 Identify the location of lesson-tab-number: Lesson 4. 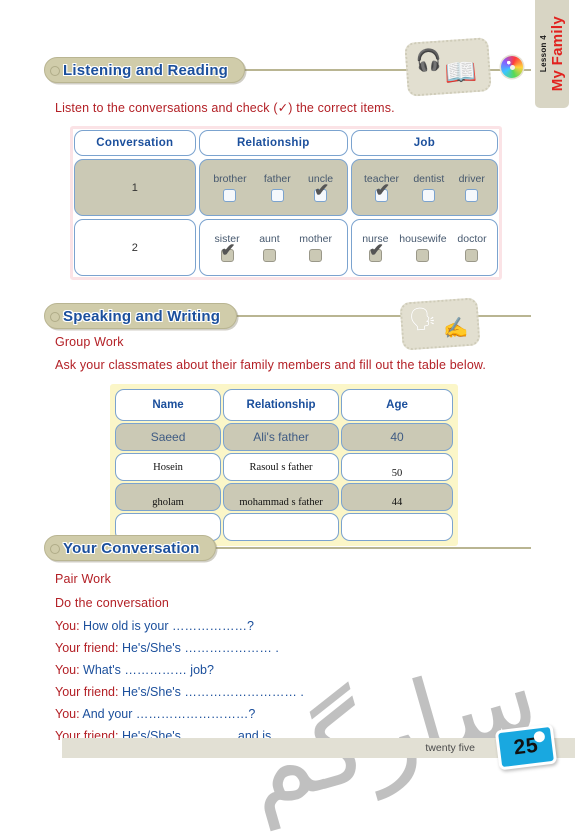
(543, 54).